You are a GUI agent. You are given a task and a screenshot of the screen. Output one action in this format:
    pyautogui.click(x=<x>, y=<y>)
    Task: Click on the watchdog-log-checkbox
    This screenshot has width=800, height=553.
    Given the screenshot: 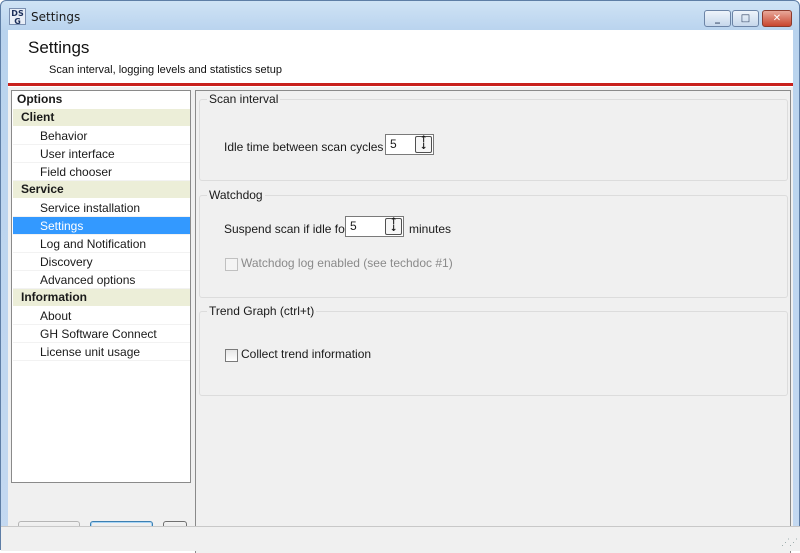 What is the action you would take?
    pyautogui.click(x=231, y=264)
    